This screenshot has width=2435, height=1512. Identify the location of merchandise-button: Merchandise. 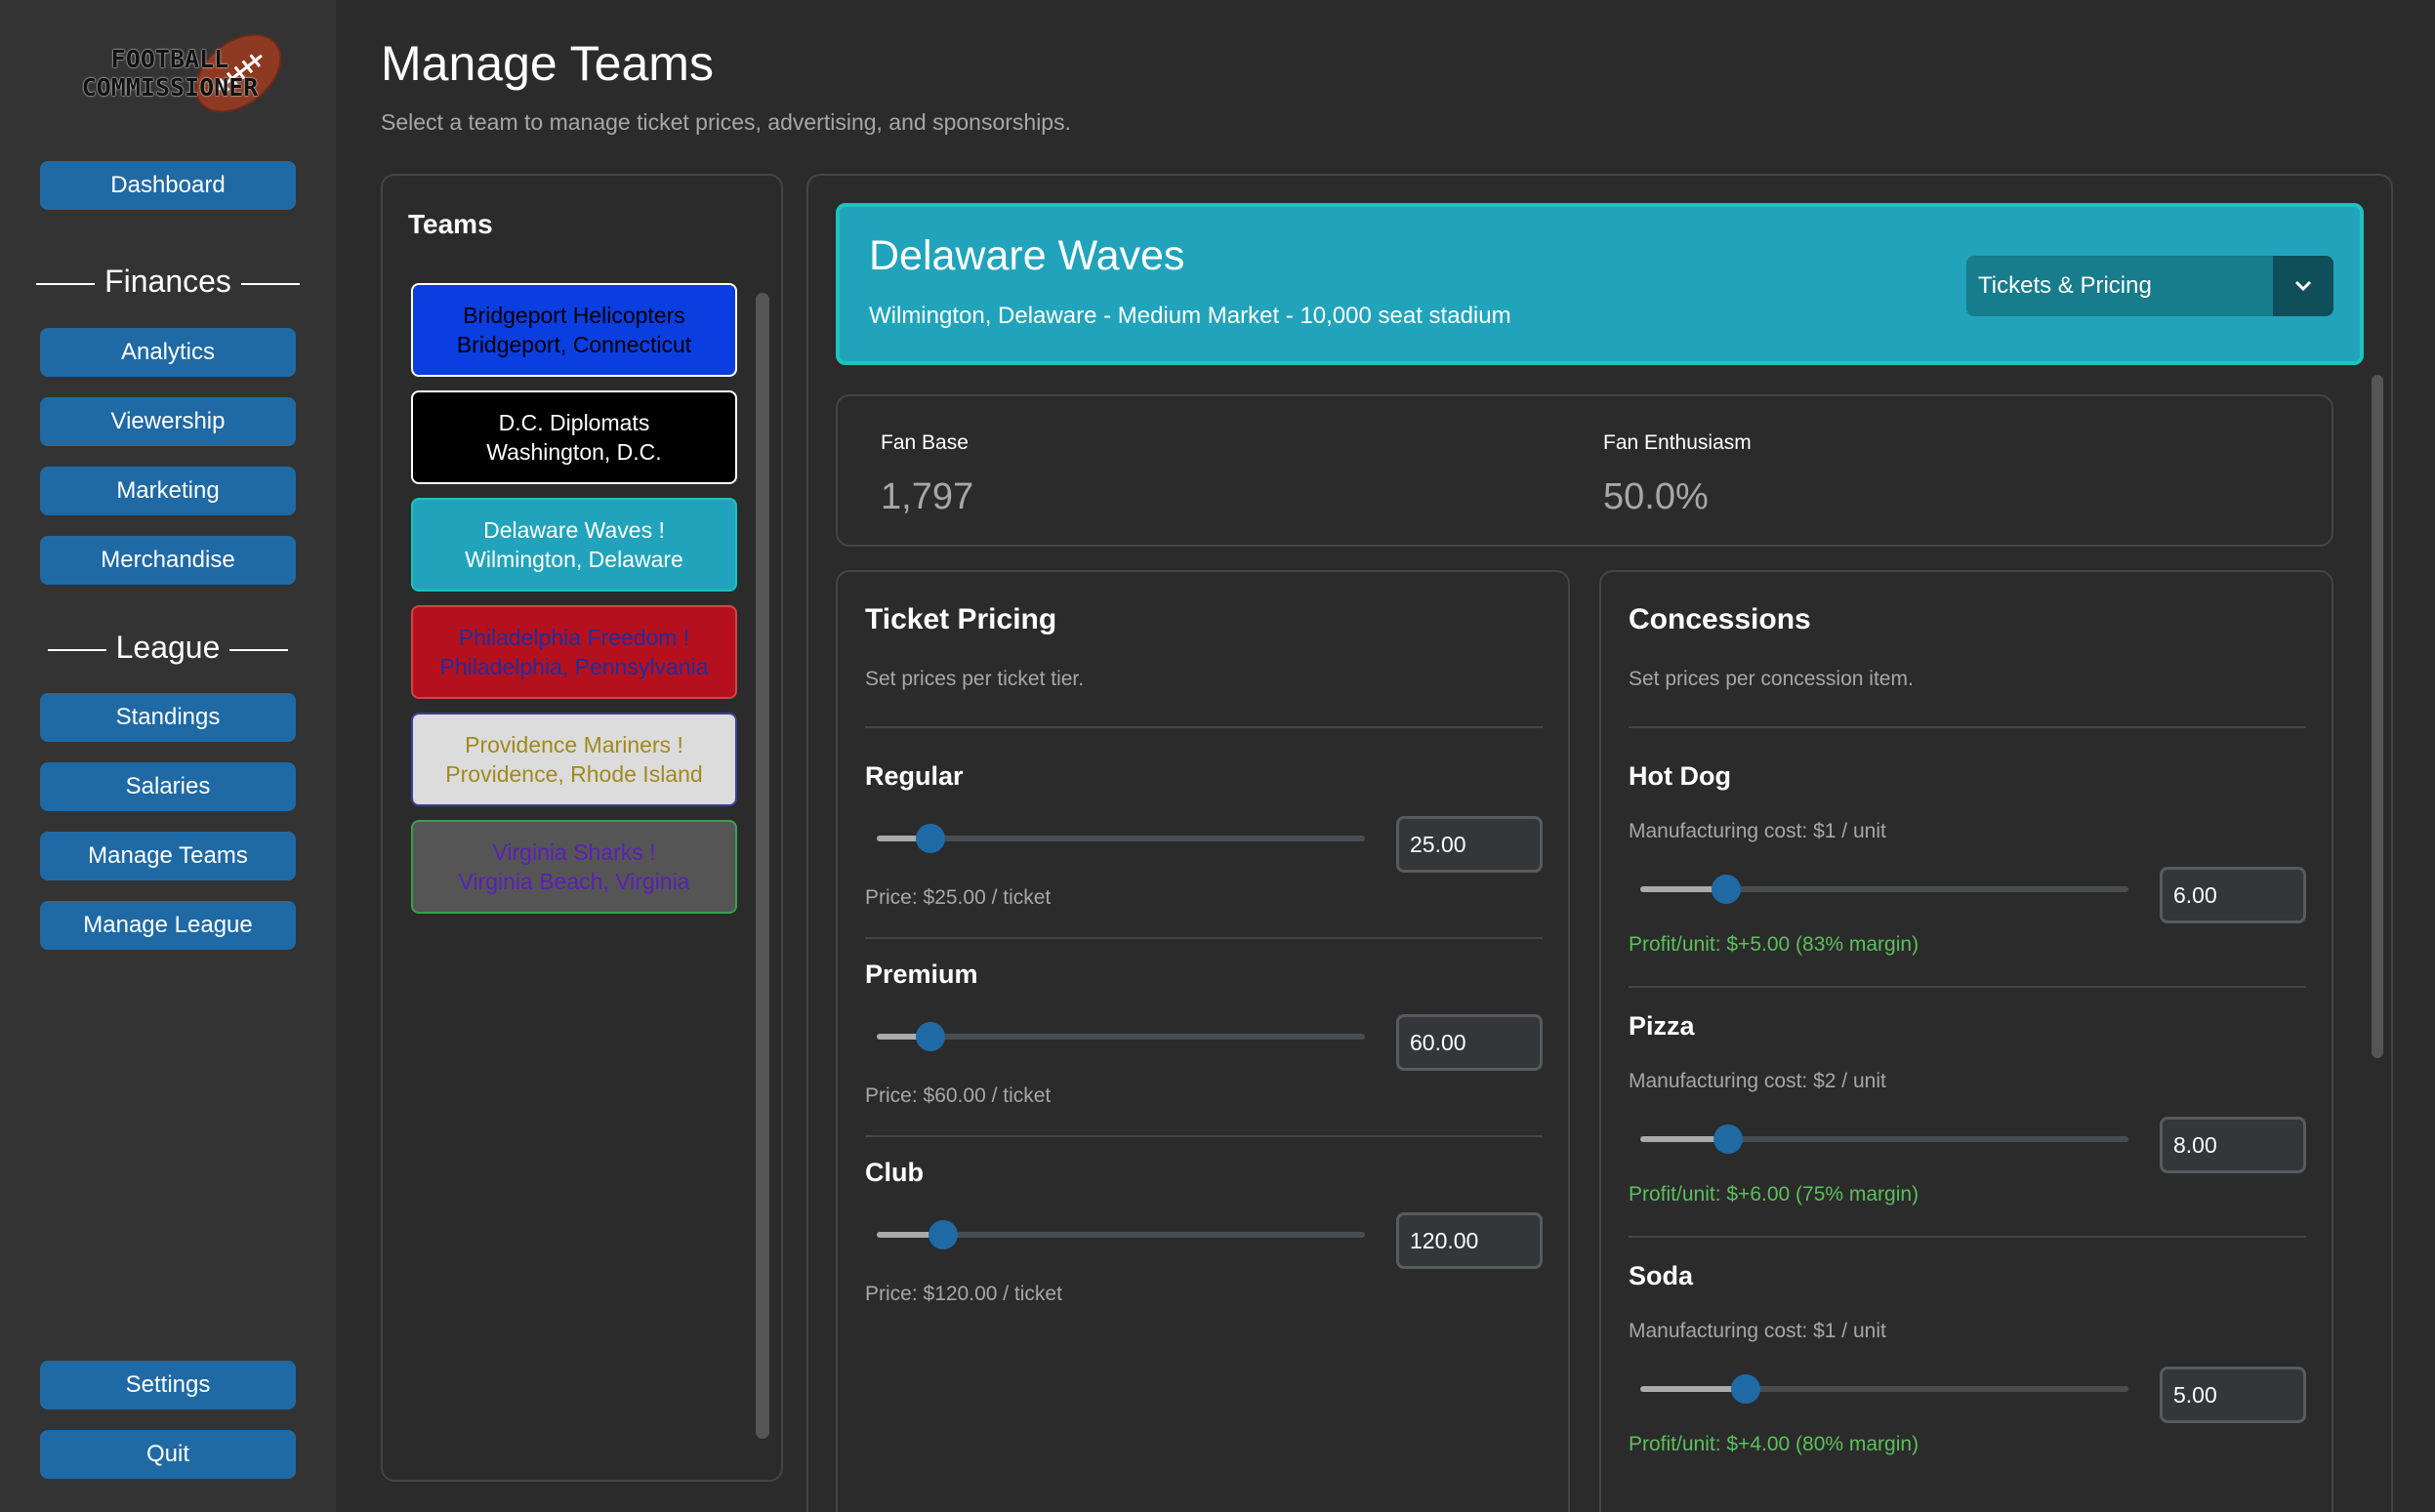
(168, 560).